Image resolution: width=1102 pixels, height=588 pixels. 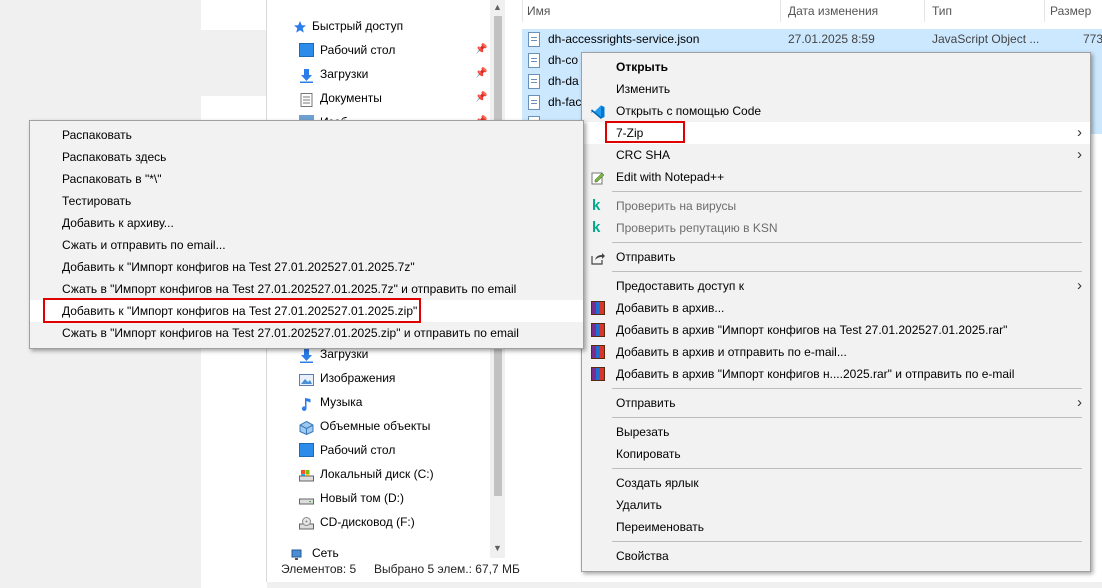 I want to click on nav-item-3d-objects: Объемные объекты, so click(x=377, y=426).